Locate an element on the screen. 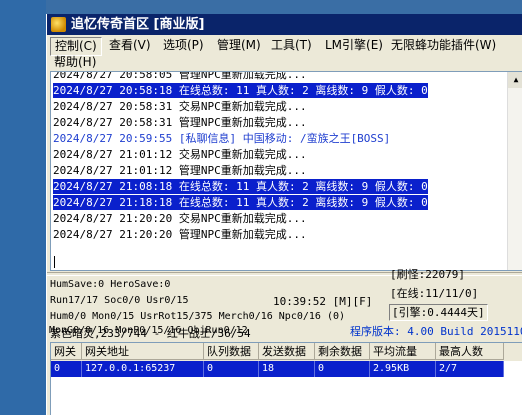 Image resolution: width=522 pixels, height=415 pixels. server-time: 10:39:52 [M][F] is located at coordinates (323, 301).